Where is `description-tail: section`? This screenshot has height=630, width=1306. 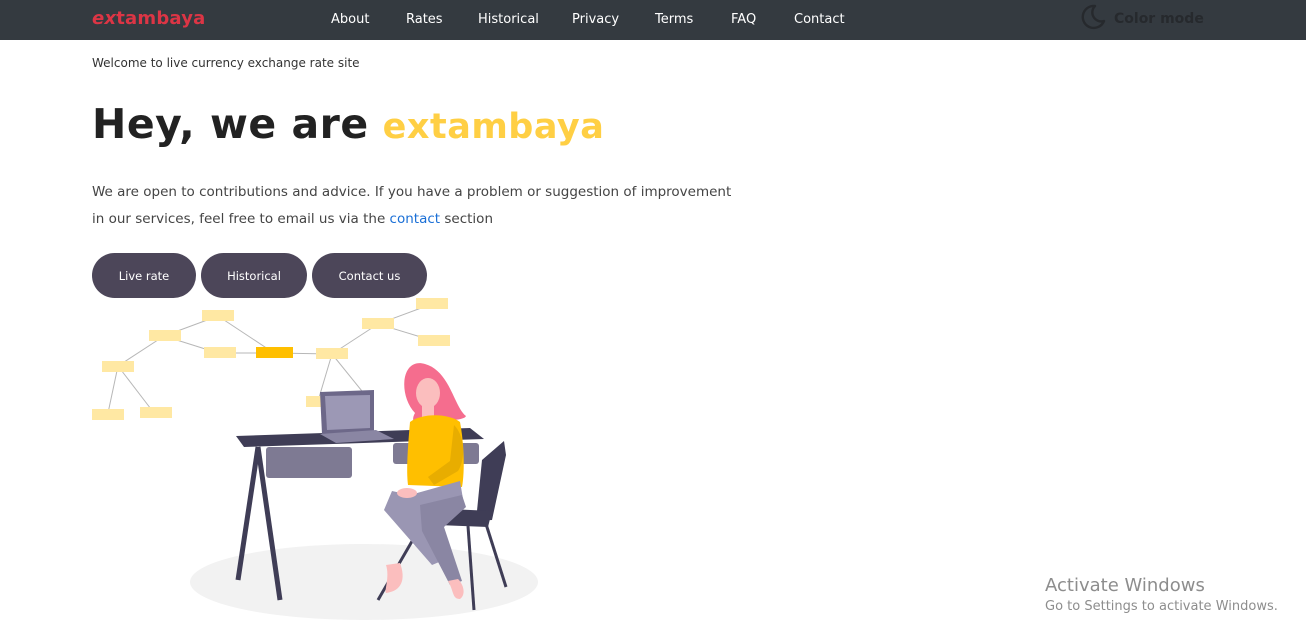 description-tail: section is located at coordinates (468, 219).